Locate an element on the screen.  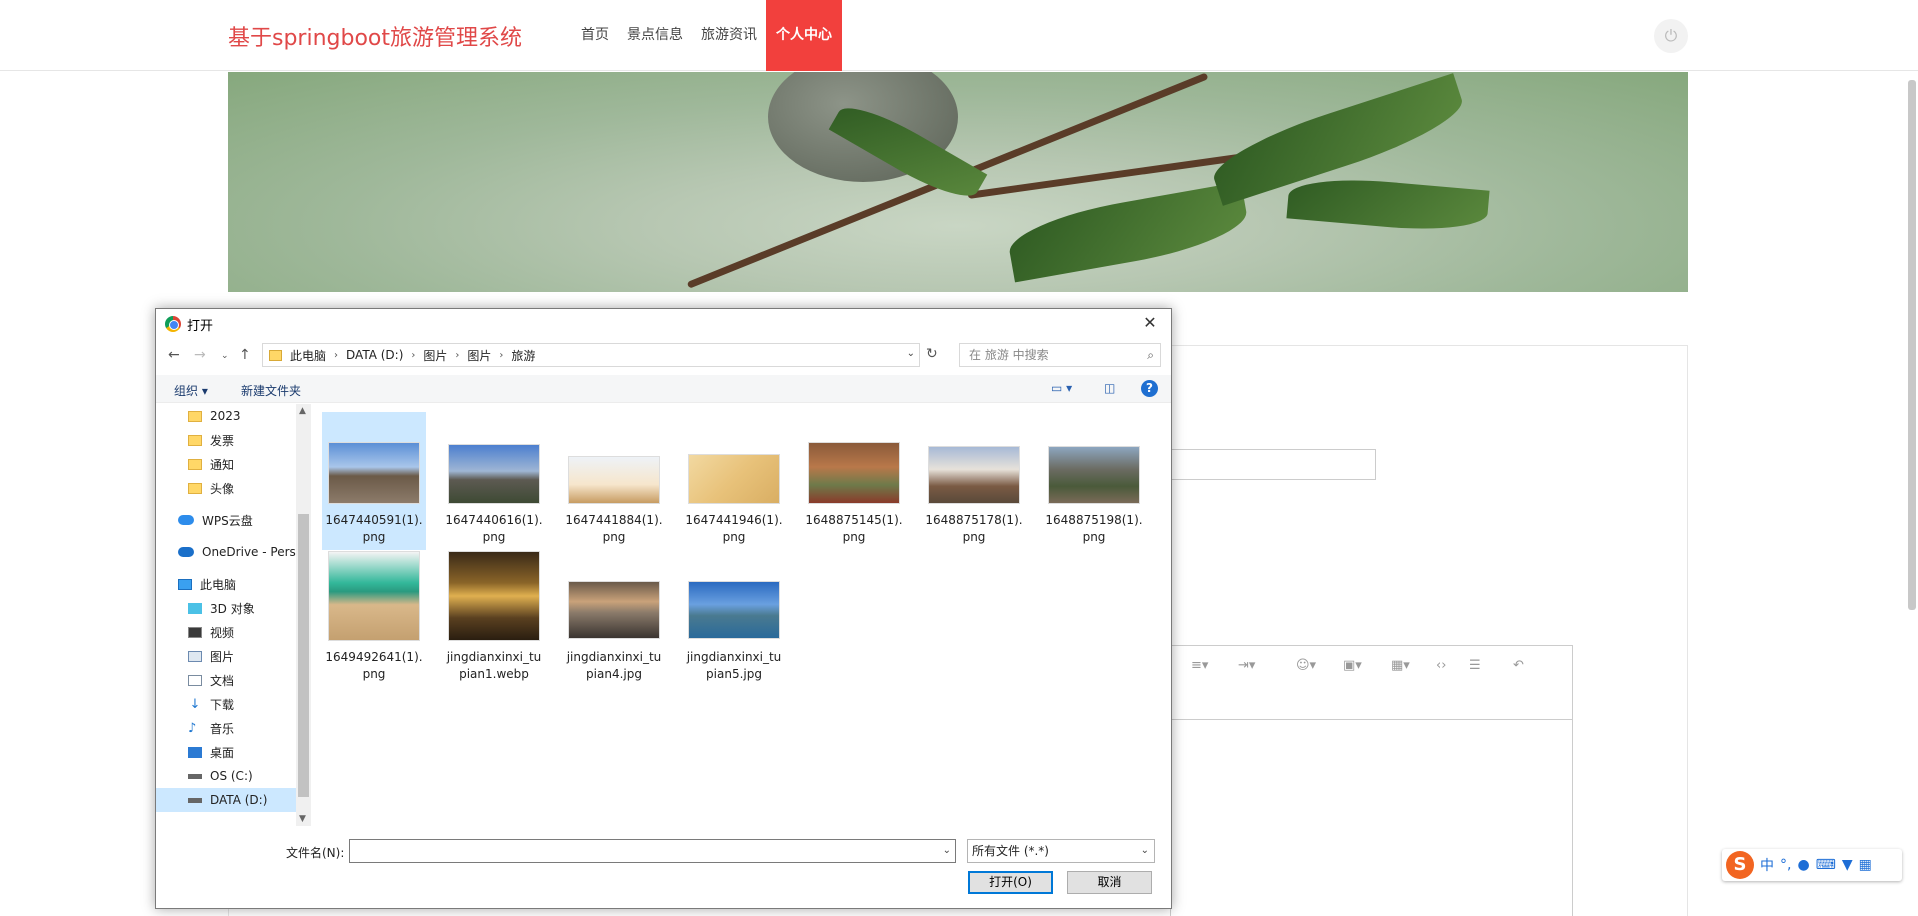
page-scrollbar is located at coordinates (1912, 345).